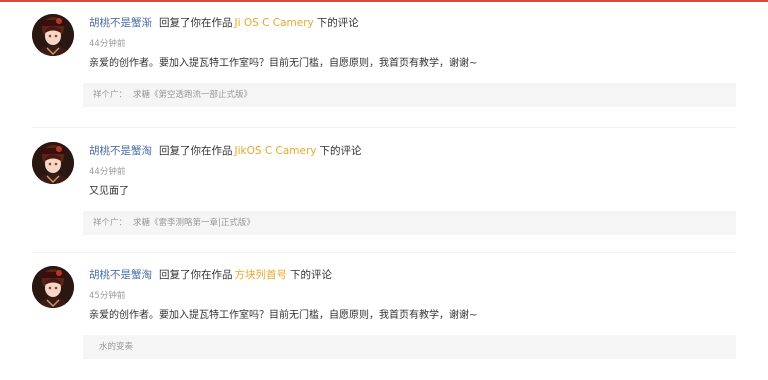  I want to click on reply-header: 胡桃不是蟹淘 回复了你在作品 方块列首号 下的评论, so click(210, 275).